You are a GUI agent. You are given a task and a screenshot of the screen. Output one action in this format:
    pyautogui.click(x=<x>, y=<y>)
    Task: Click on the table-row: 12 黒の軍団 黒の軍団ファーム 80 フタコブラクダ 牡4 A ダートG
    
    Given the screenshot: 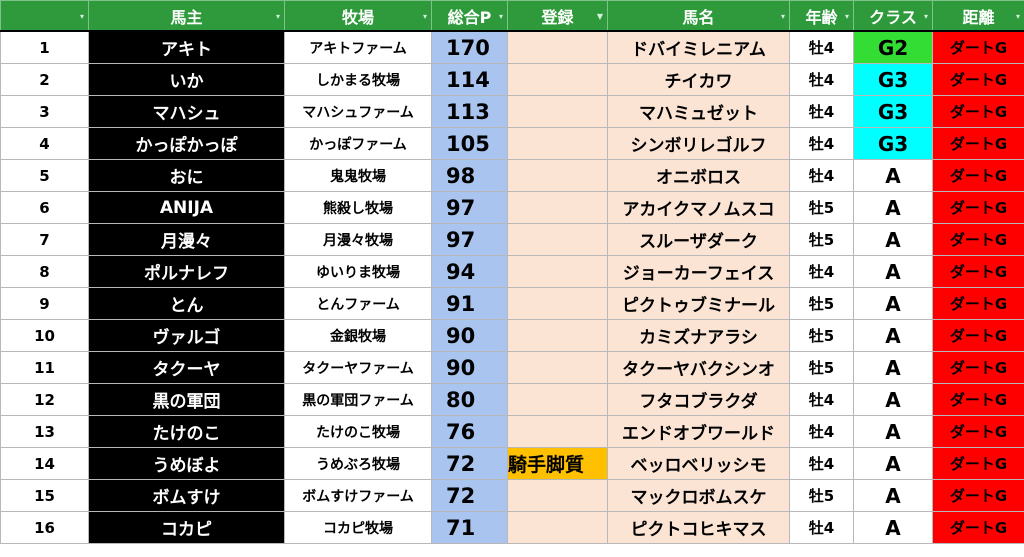 What is the action you would take?
    pyautogui.click(x=512, y=399)
    